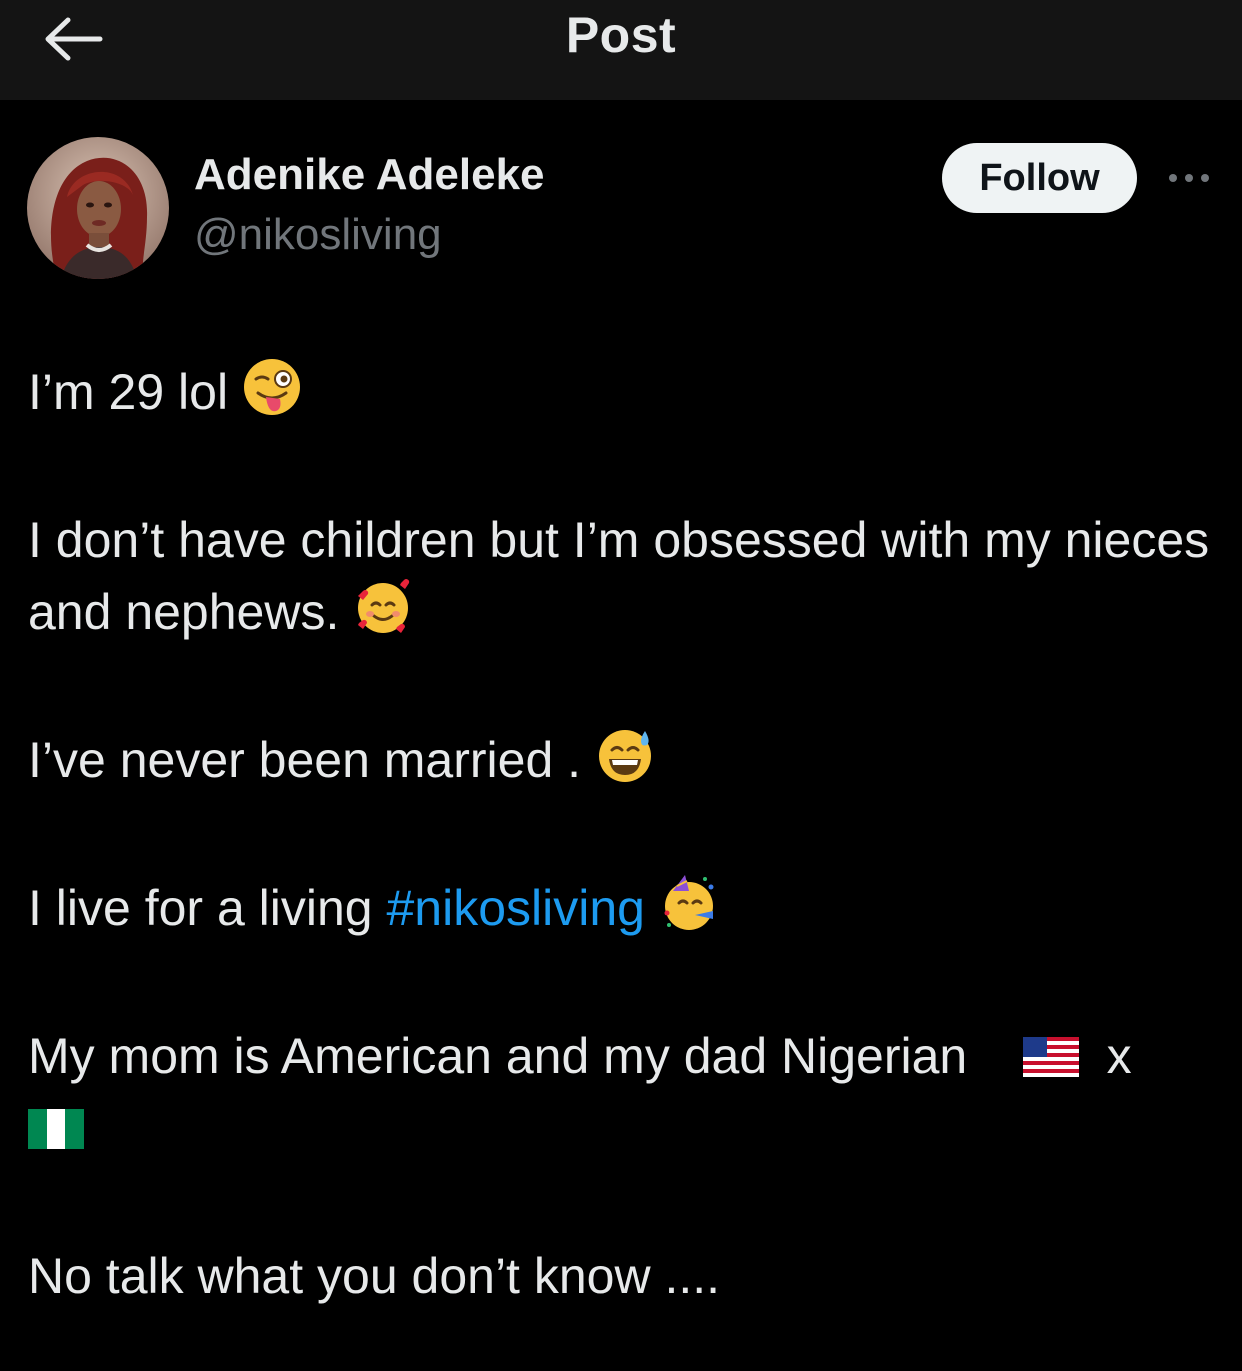  Describe the element at coordinates (1119, 1056) in the screenshot. I see `post-line: x` at that location.